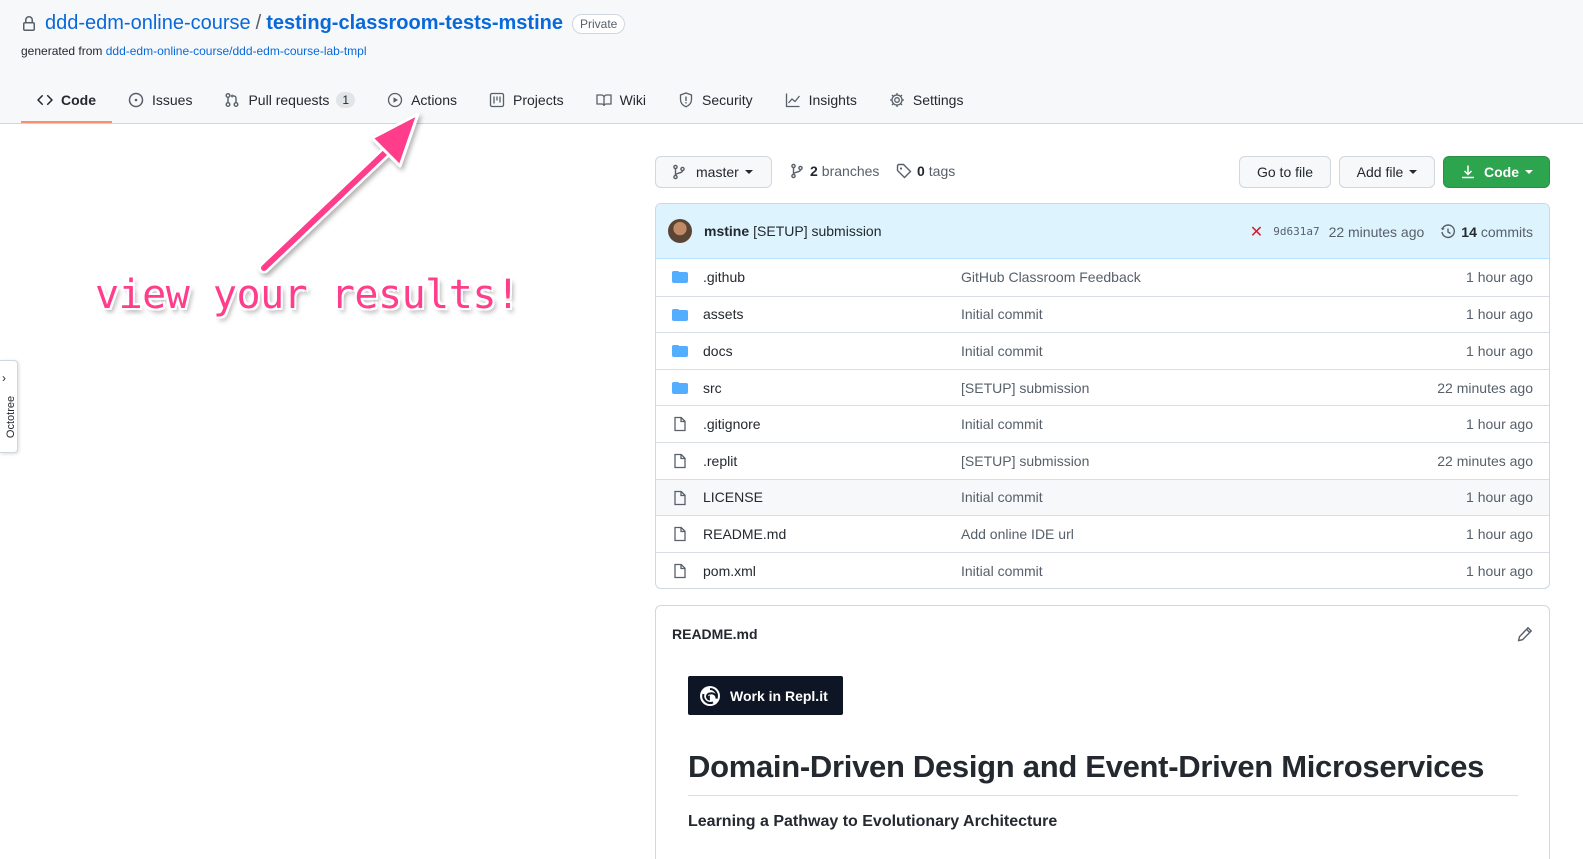  Describe the element at coordinates (1102, 423) in the screenshot. I see `file-row: .gitignore Initial commit 1 hour ago` at that location.